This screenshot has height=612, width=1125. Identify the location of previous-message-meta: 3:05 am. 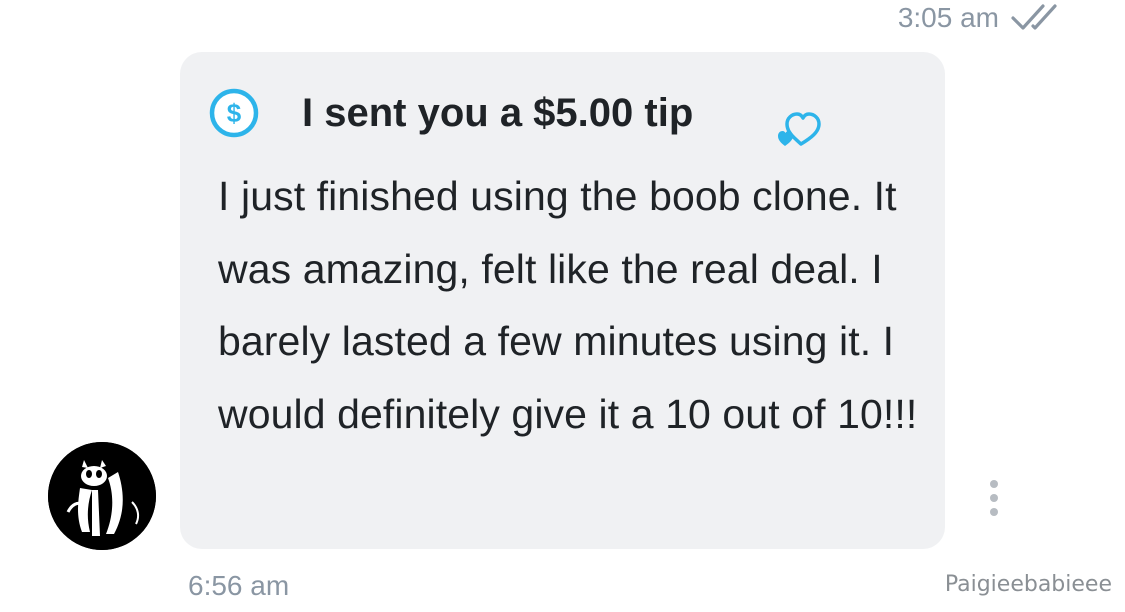
(982, 18).